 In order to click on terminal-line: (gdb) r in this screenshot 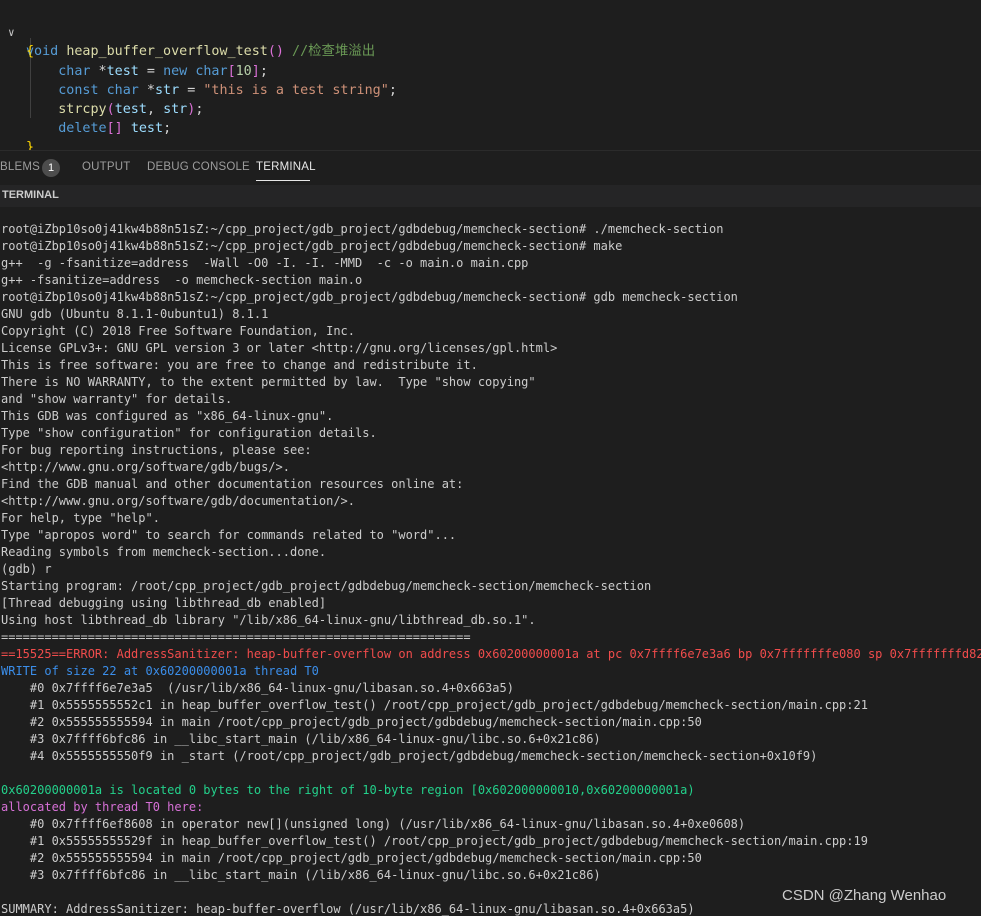, I will do `click(26, 569)`.